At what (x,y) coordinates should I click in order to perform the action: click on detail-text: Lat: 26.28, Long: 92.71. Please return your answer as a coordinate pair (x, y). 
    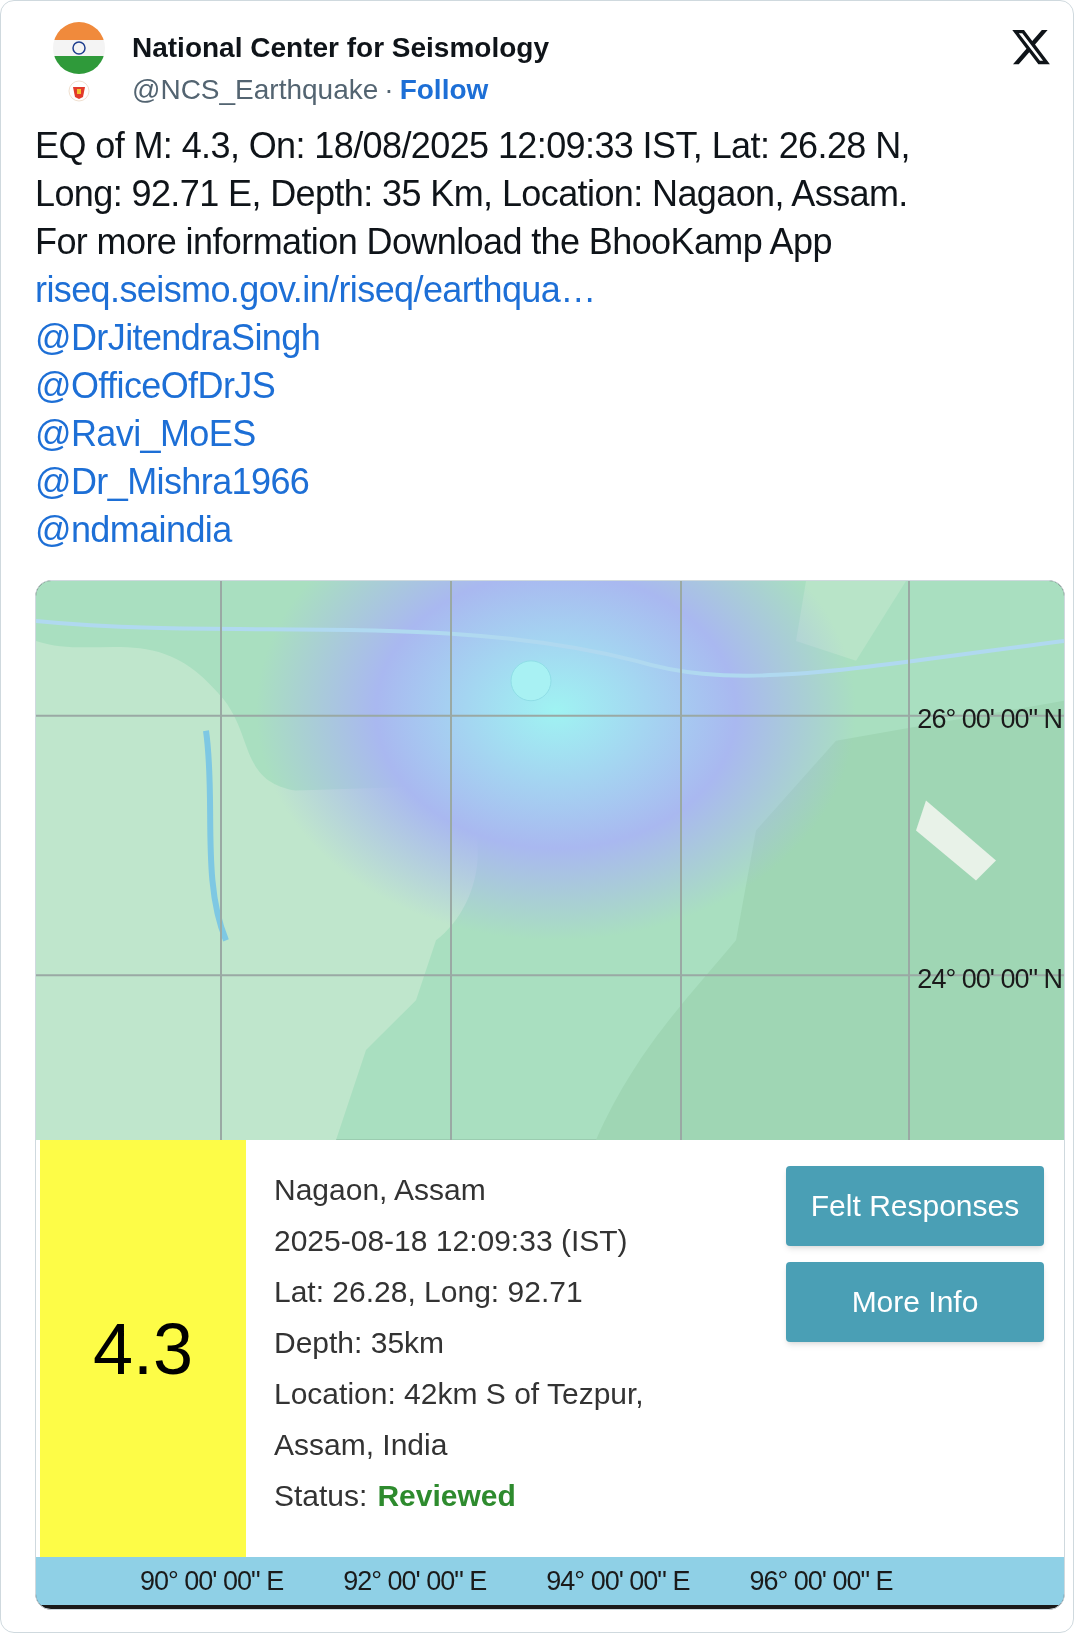
    Looking at the image, I should click on (429, 1291).